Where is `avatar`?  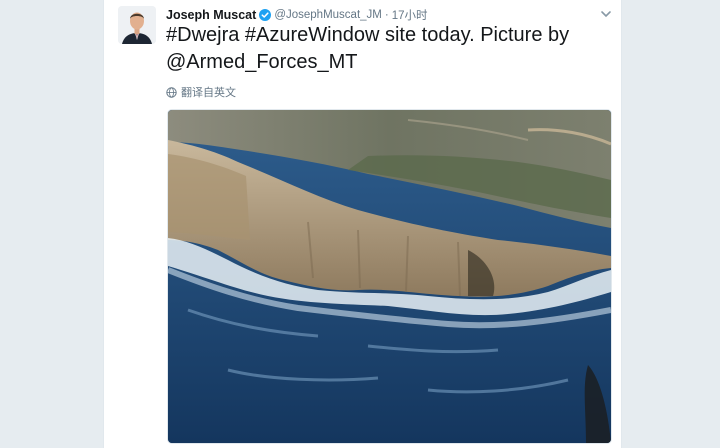 avatar is located at coordinates (137, 25).